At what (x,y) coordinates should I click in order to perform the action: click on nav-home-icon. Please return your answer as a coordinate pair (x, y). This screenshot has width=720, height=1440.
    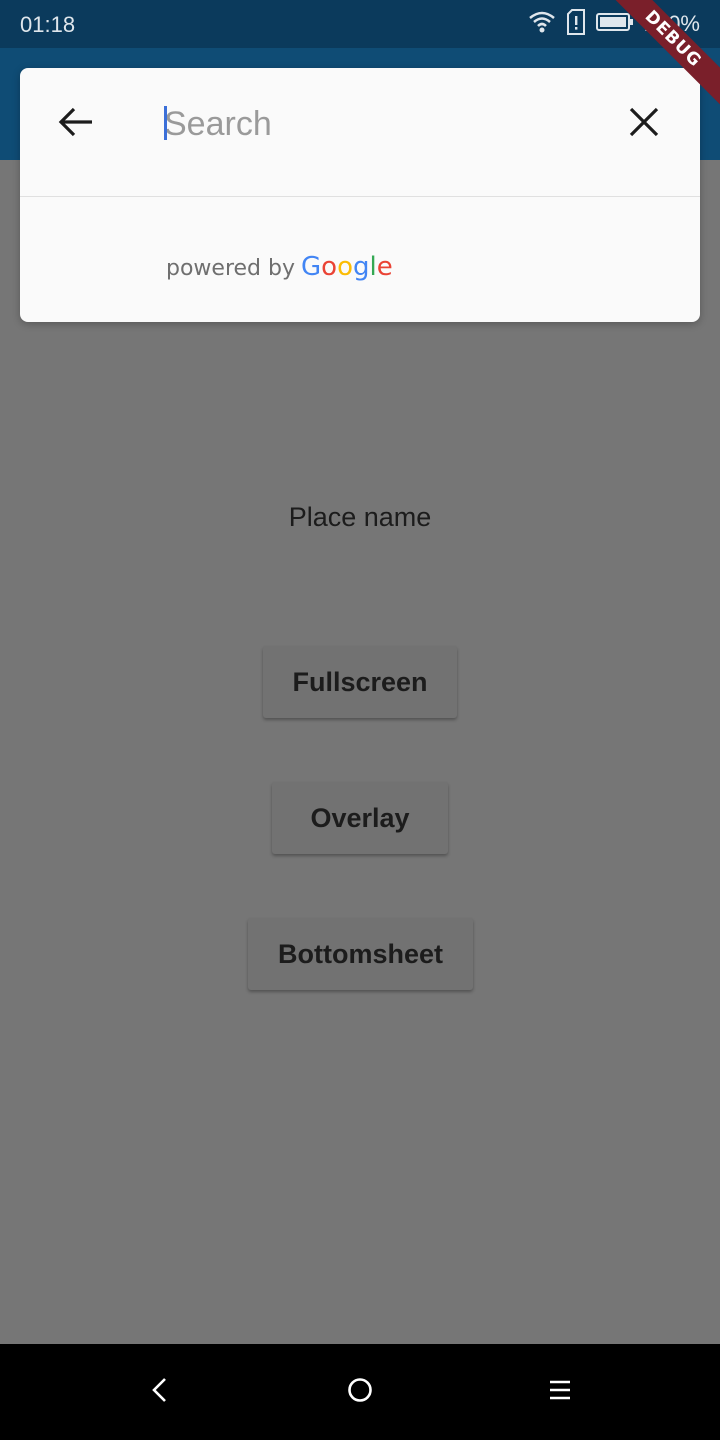
    Looking at the image, I should click on (360, 1392).